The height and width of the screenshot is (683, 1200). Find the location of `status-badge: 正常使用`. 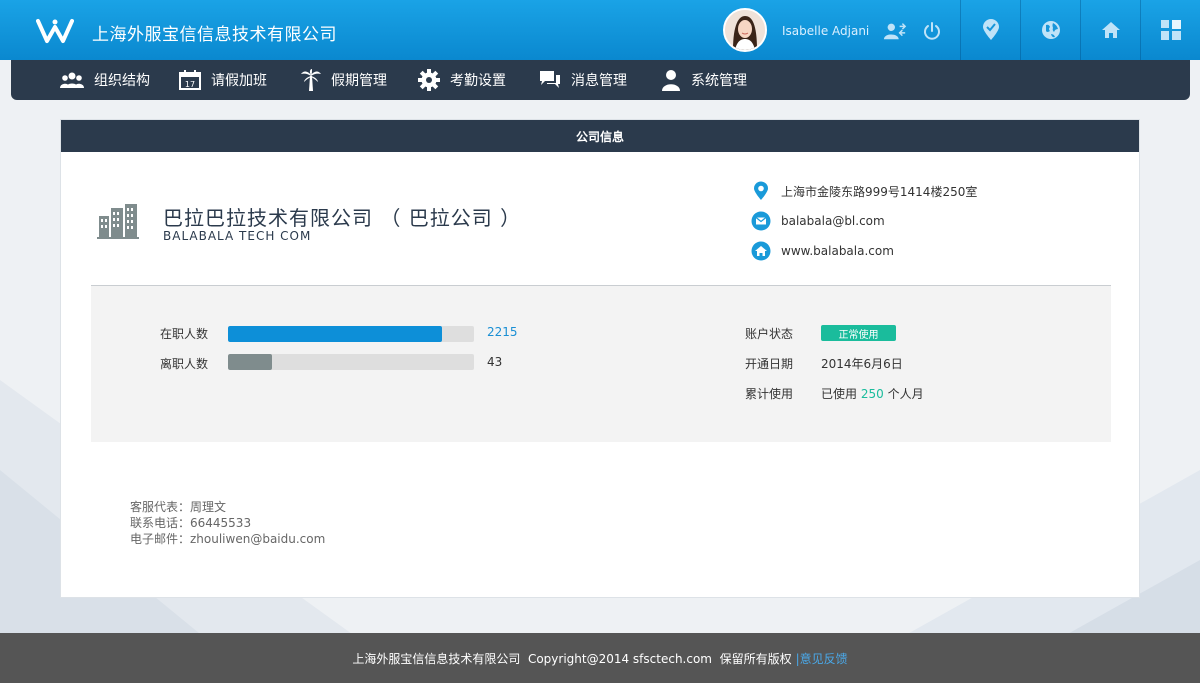

status-badge: 正常使用 is located at coordinates (858, 333).